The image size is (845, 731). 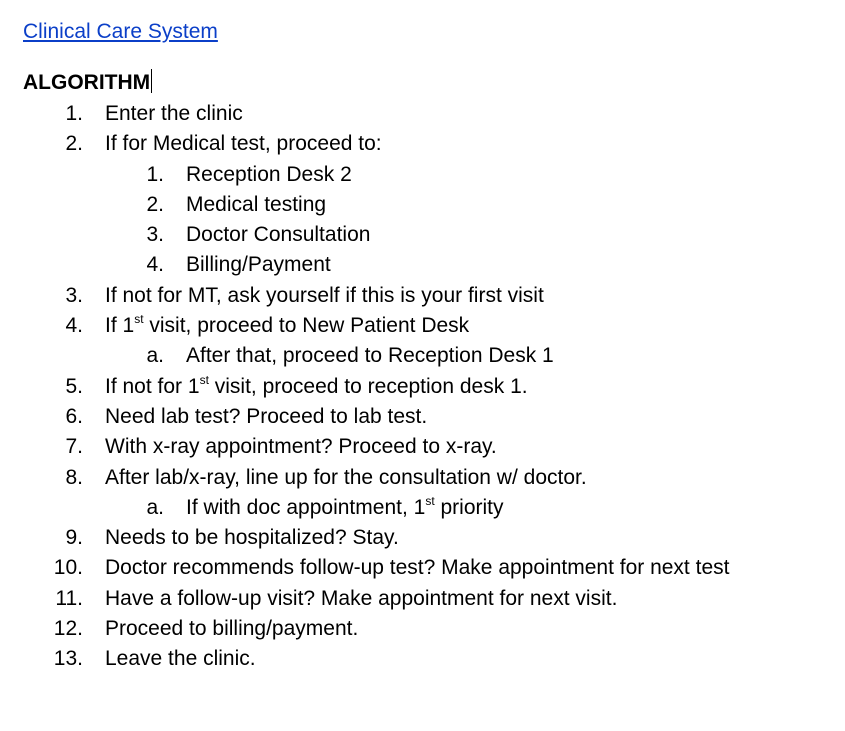 What do you see at coordinates (422, 114) in the screenshot?
I see `step-item: 1. Enter the clinic` at bounding box center [422, 114].